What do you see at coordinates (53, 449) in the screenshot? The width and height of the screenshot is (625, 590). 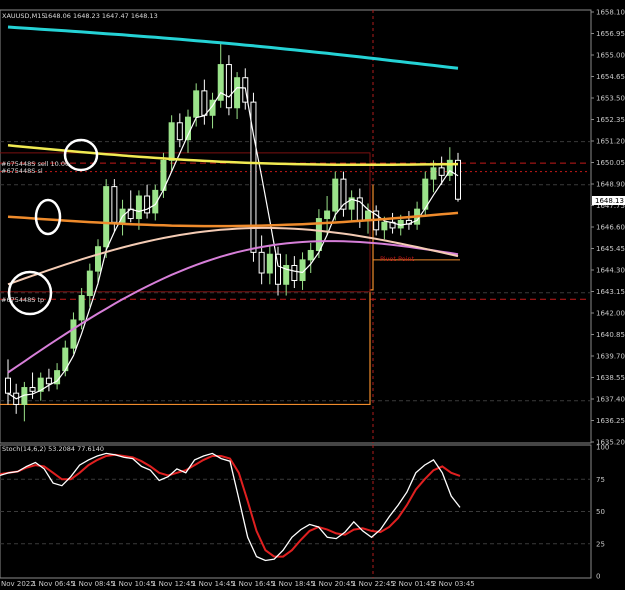 I see `stoch-title: Stoch(14,6,2) 53.2084 77.6140` at bounding box center [53, 449].